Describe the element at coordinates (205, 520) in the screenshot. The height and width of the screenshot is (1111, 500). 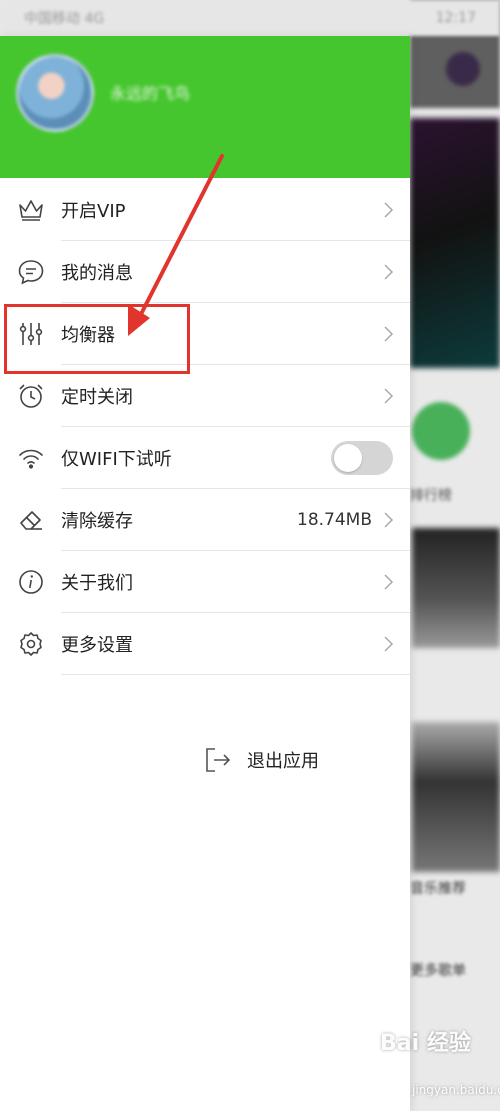
I see `menu-item-clear-cache: 清除缓存 18.74MB` at that location.